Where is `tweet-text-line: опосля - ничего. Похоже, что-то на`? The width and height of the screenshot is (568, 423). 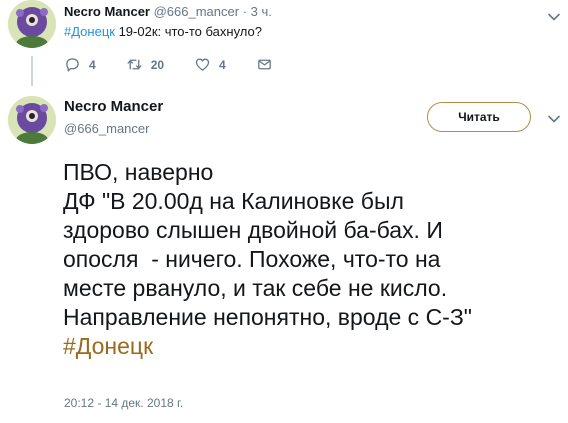 tweet-text-line: опосля - ничего. Похоже, что-то на is located at coordinates (252, 259).